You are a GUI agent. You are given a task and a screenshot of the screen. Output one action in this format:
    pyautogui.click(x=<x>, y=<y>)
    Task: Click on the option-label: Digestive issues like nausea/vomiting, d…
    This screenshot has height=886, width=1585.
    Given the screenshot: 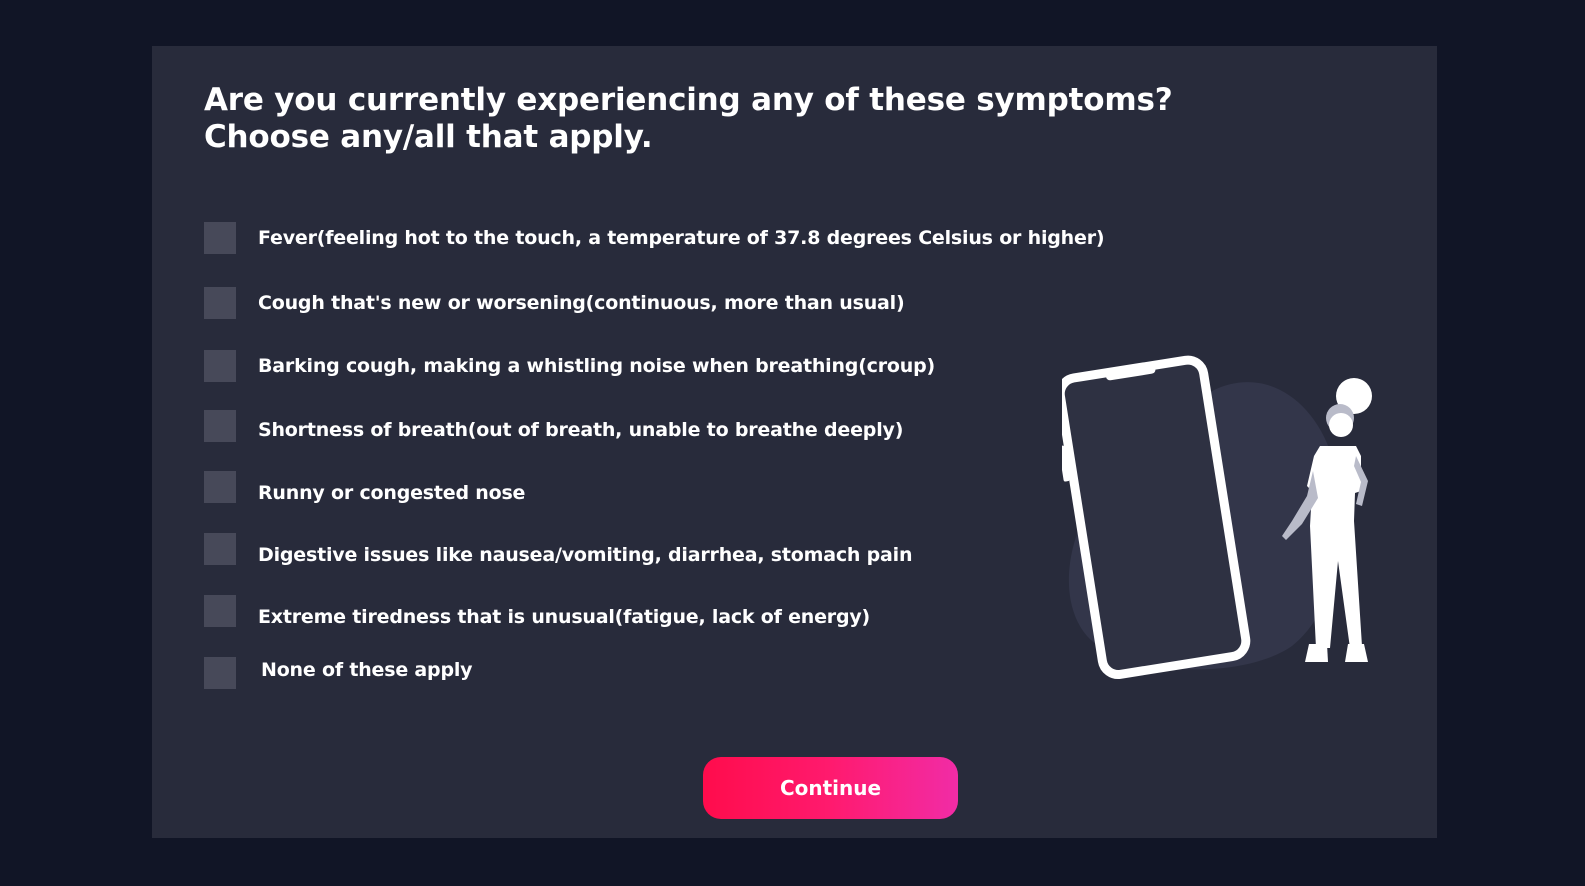 What is the action you would take?
    pyautogui.click(x=585, y=555)
    